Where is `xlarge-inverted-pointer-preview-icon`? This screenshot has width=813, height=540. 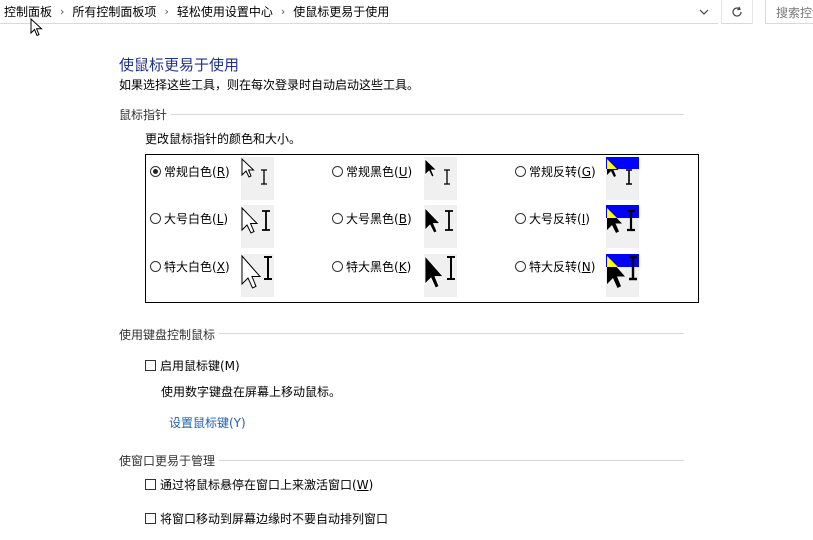
xlarge-inverted-pointer-preview-icon is located at coordinates (622, 275).